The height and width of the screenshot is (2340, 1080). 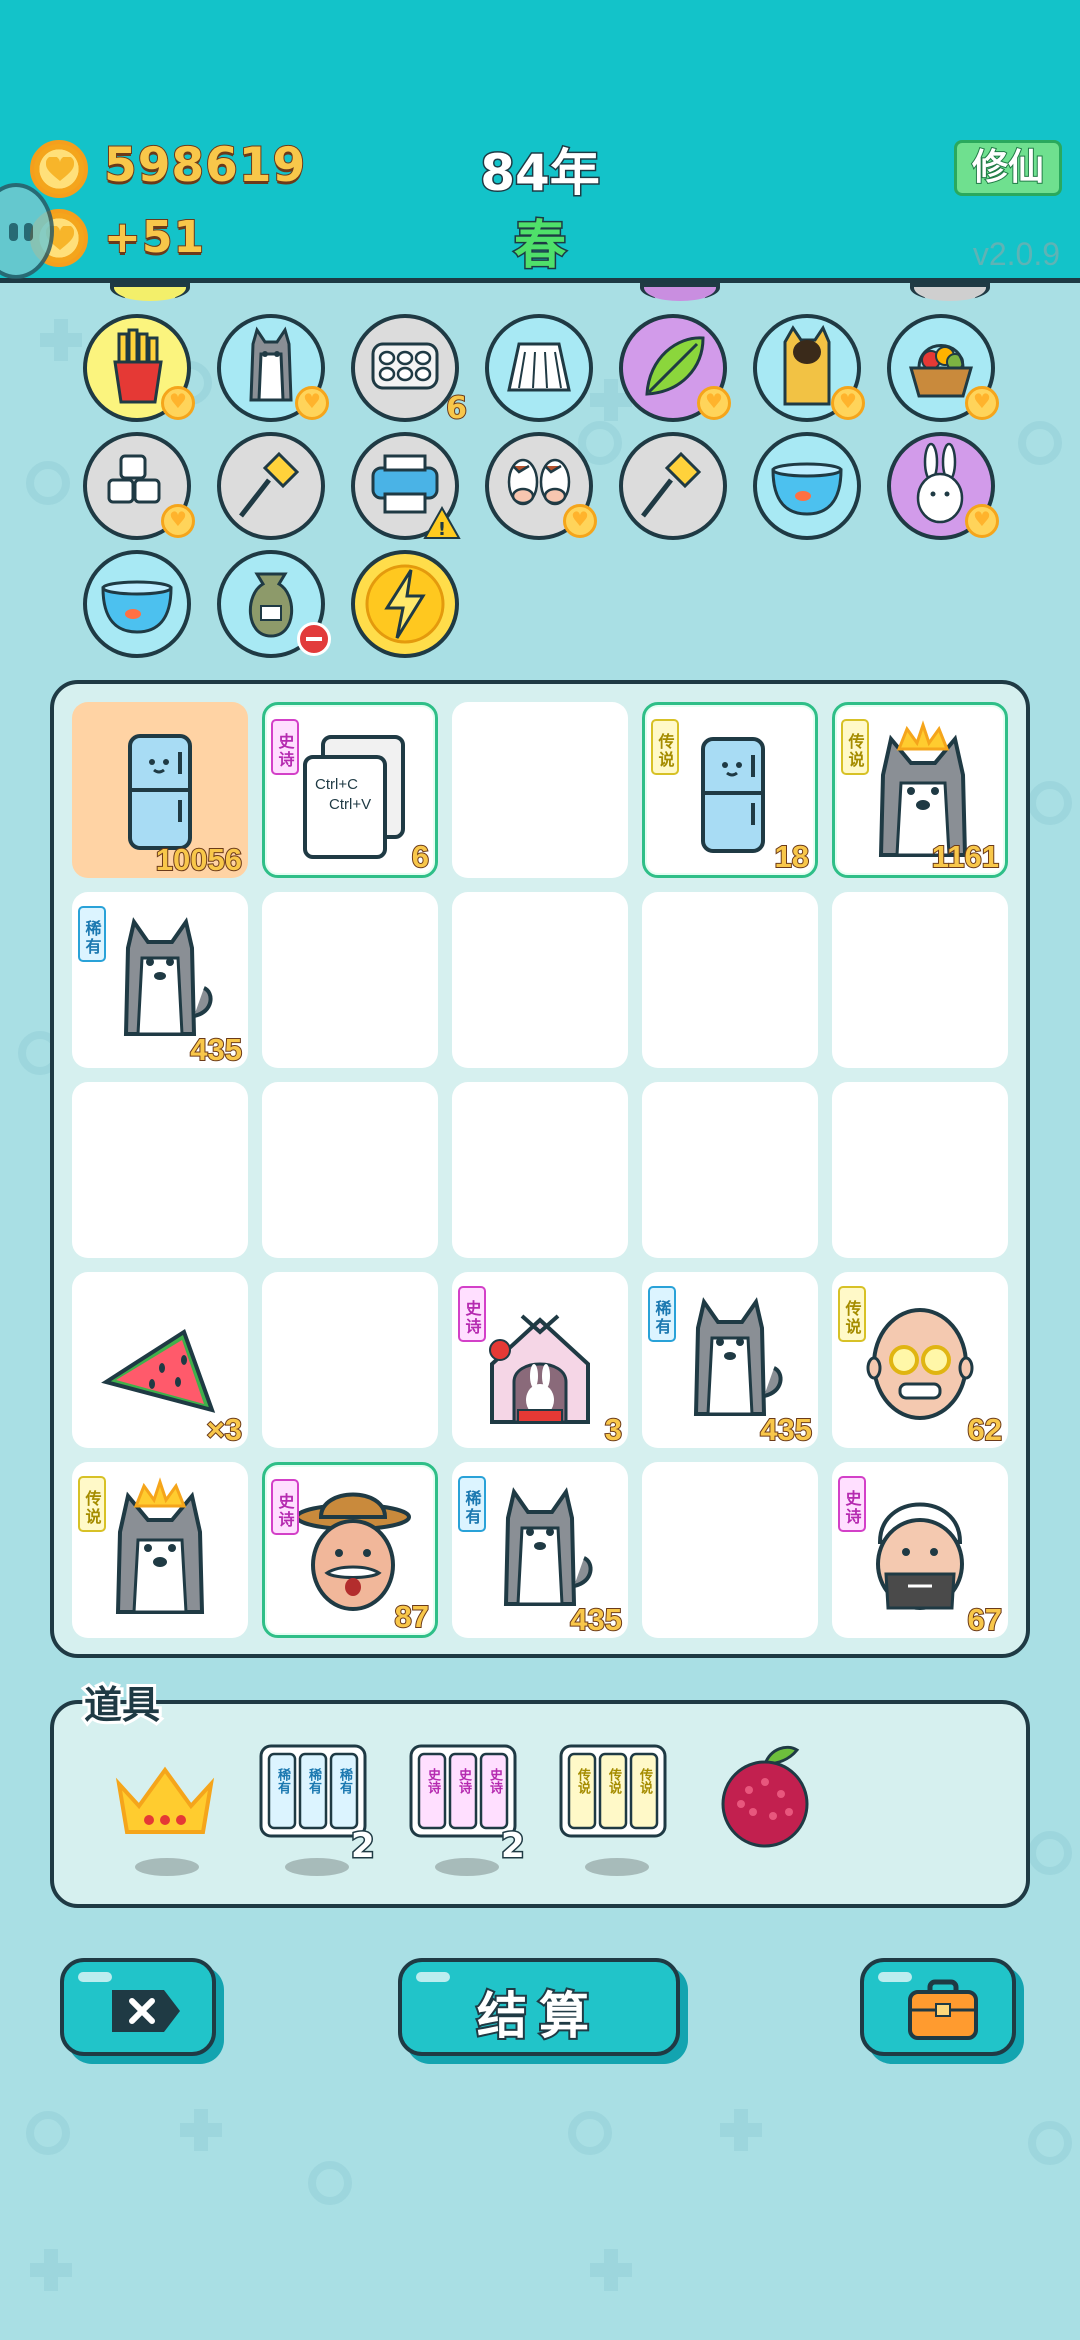 I want to click on tool-epic-cards: 2, so click(x=465, y=1815).